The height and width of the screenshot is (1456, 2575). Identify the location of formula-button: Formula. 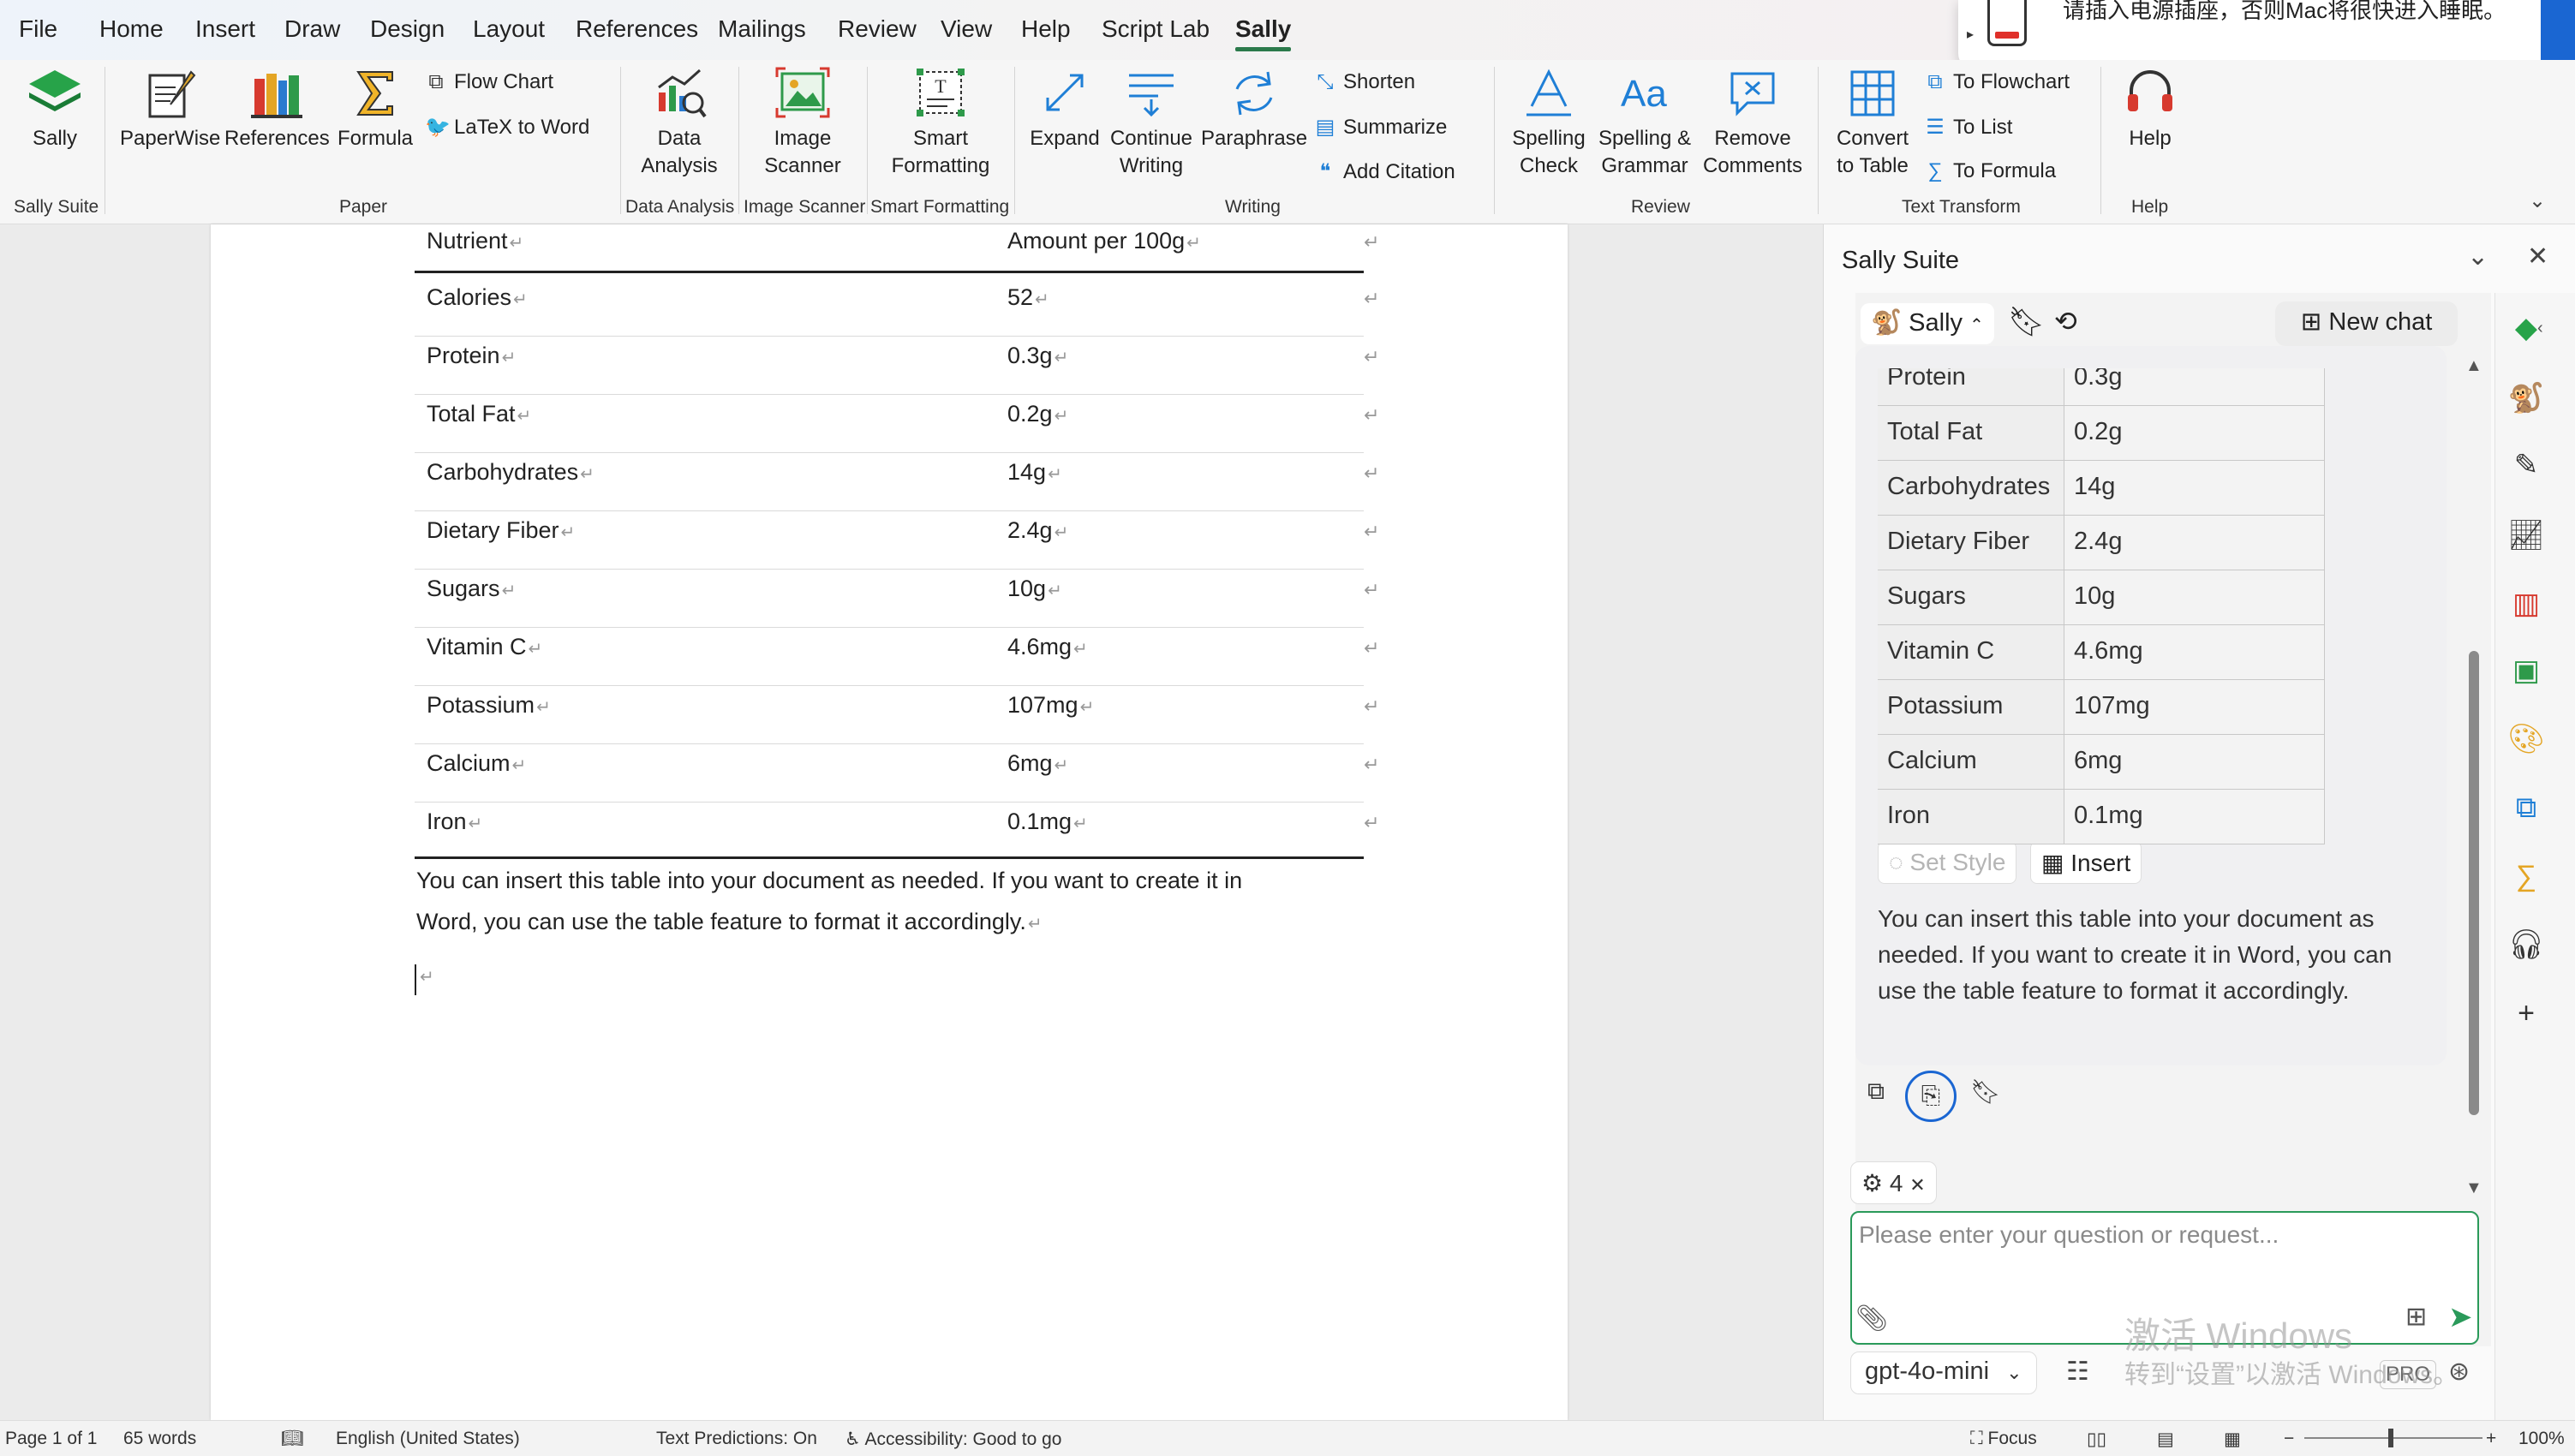
(375, 109).